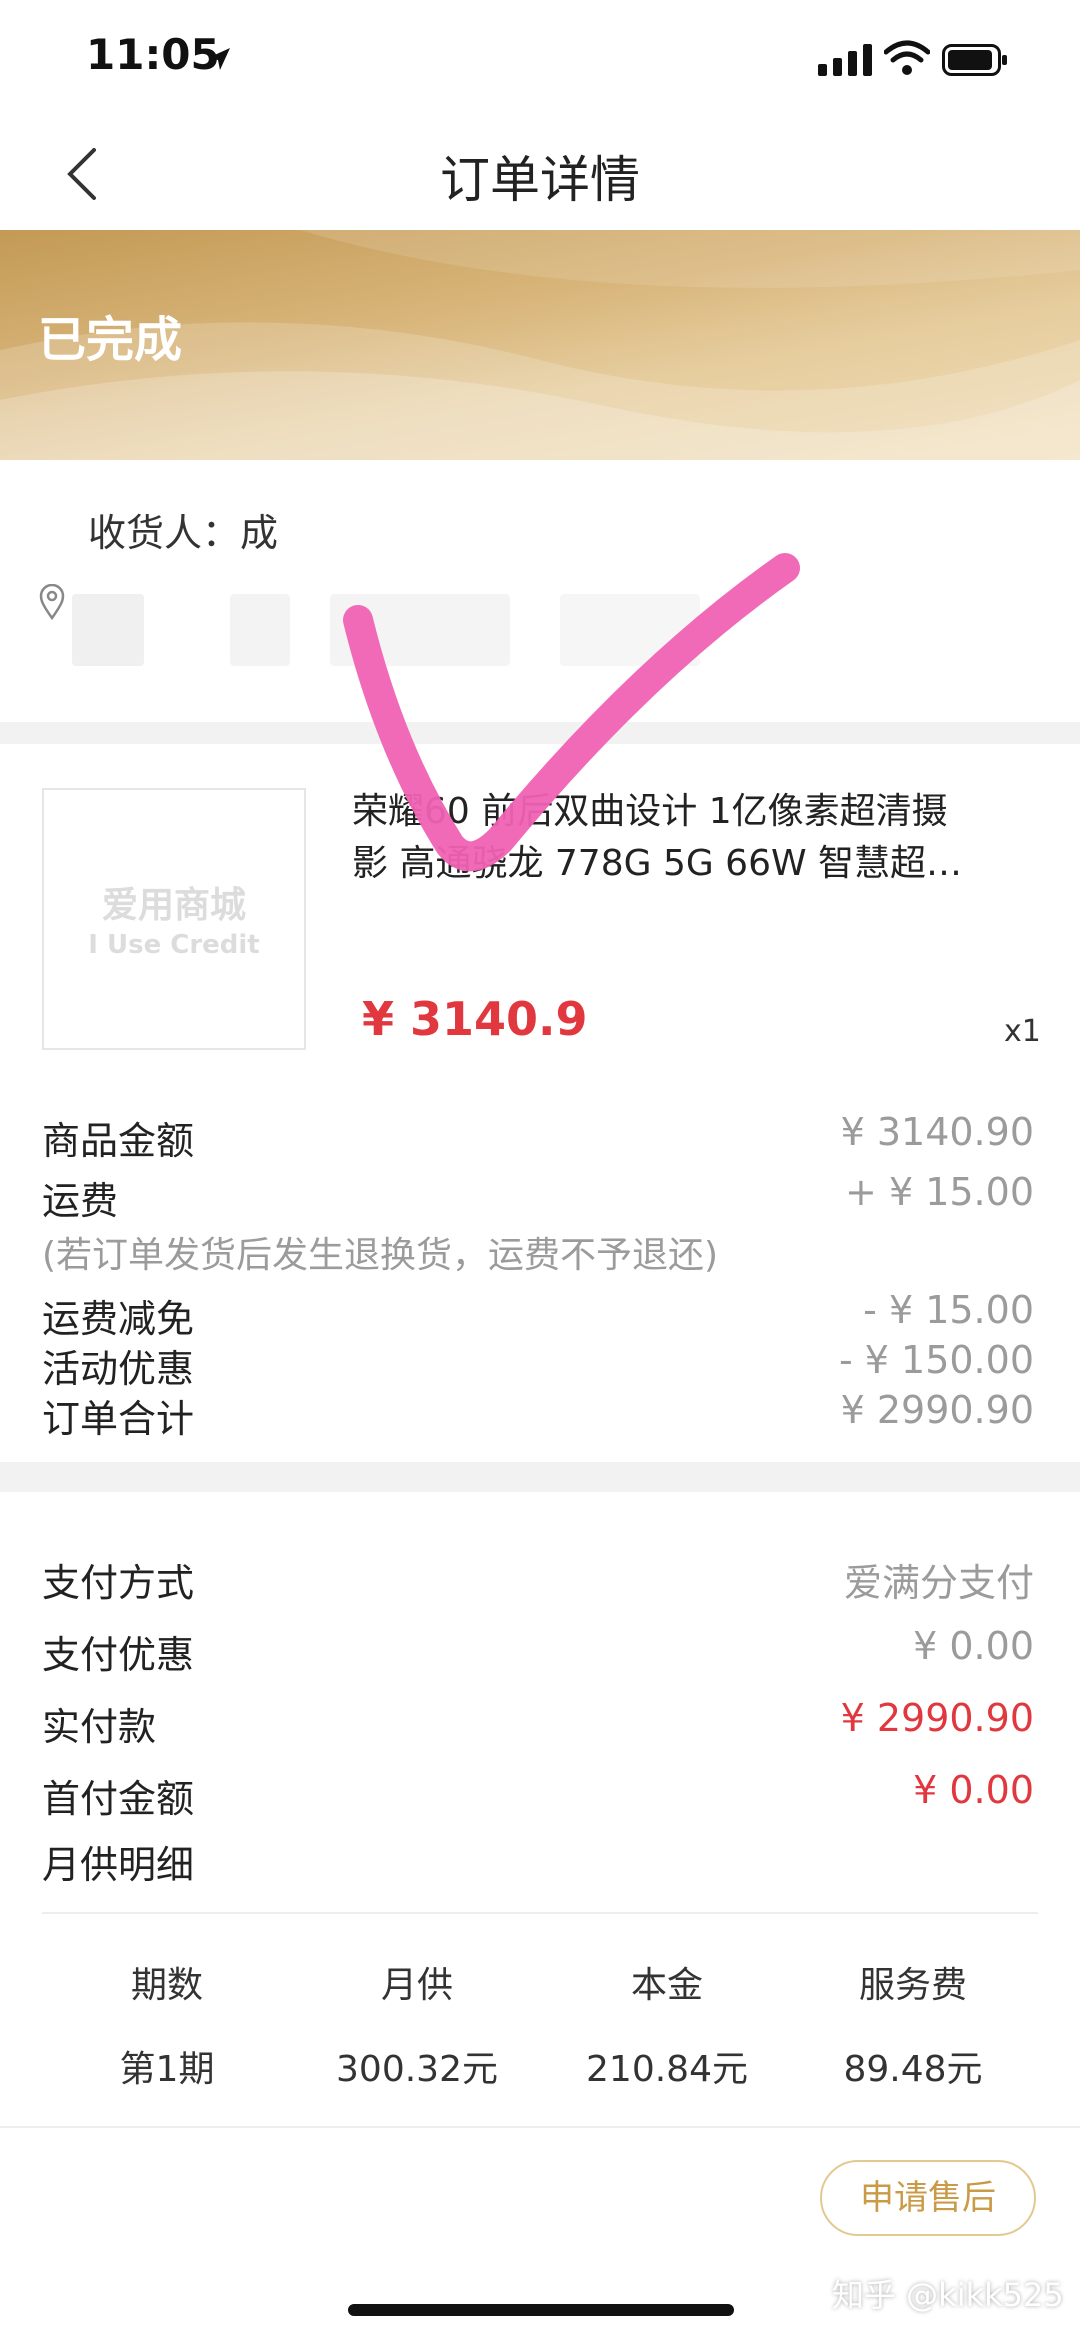  Describe the element at coordinates (99, 1727) in the screenshot. I see `paid-amount-label: 实付款` at that location.